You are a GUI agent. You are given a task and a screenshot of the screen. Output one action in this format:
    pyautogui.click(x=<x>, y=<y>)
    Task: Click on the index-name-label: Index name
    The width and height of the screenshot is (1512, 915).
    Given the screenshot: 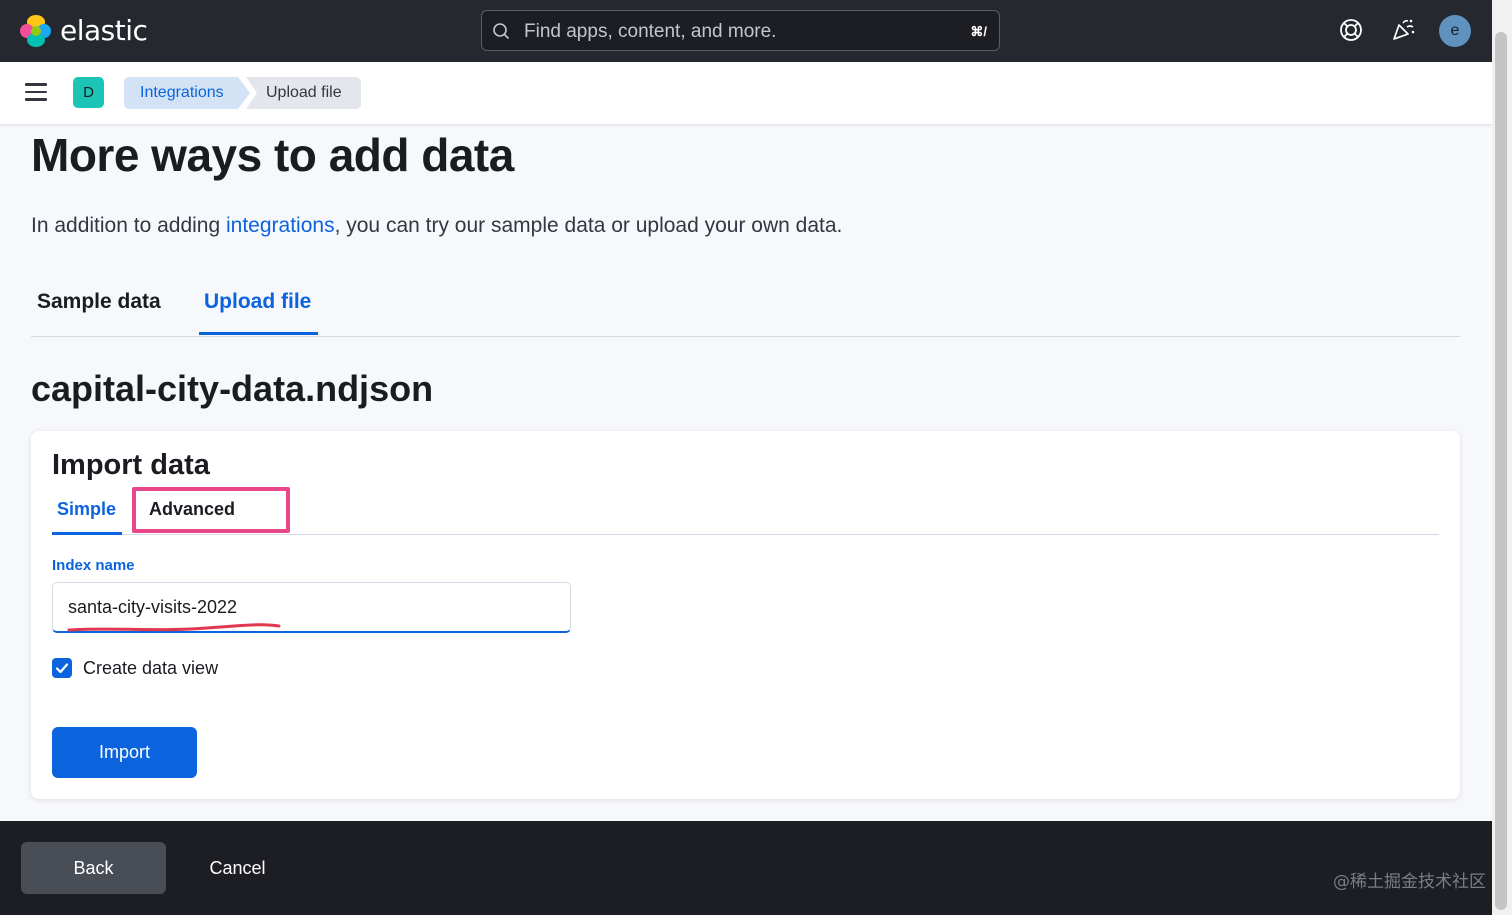 What is the action you would take?
    pyautogui.click(x=93, y=565)
    